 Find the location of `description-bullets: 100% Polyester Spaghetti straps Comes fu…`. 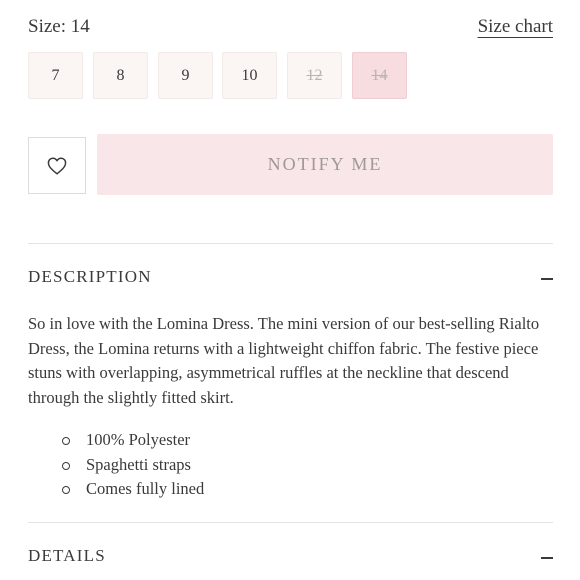

description-bullets: 100% Polyester Spaghetti straps Comes fu… is located at coordinates (133, 465).